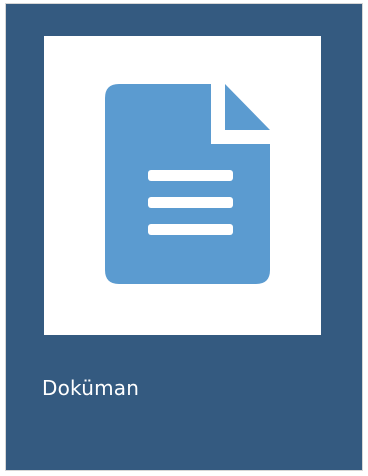  Describe the element at coordinates (247, 107) in the screenshot. I see `document-fold-shape` at that location.